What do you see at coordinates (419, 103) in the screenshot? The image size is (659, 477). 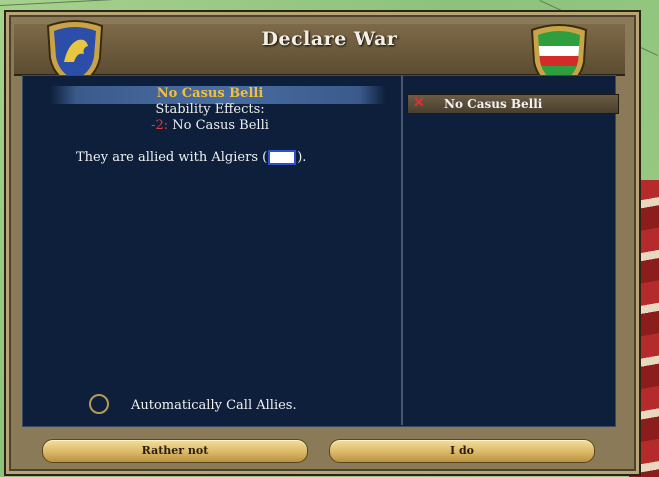 I see `x-icon: ✕` at bounding box center [419, 103].